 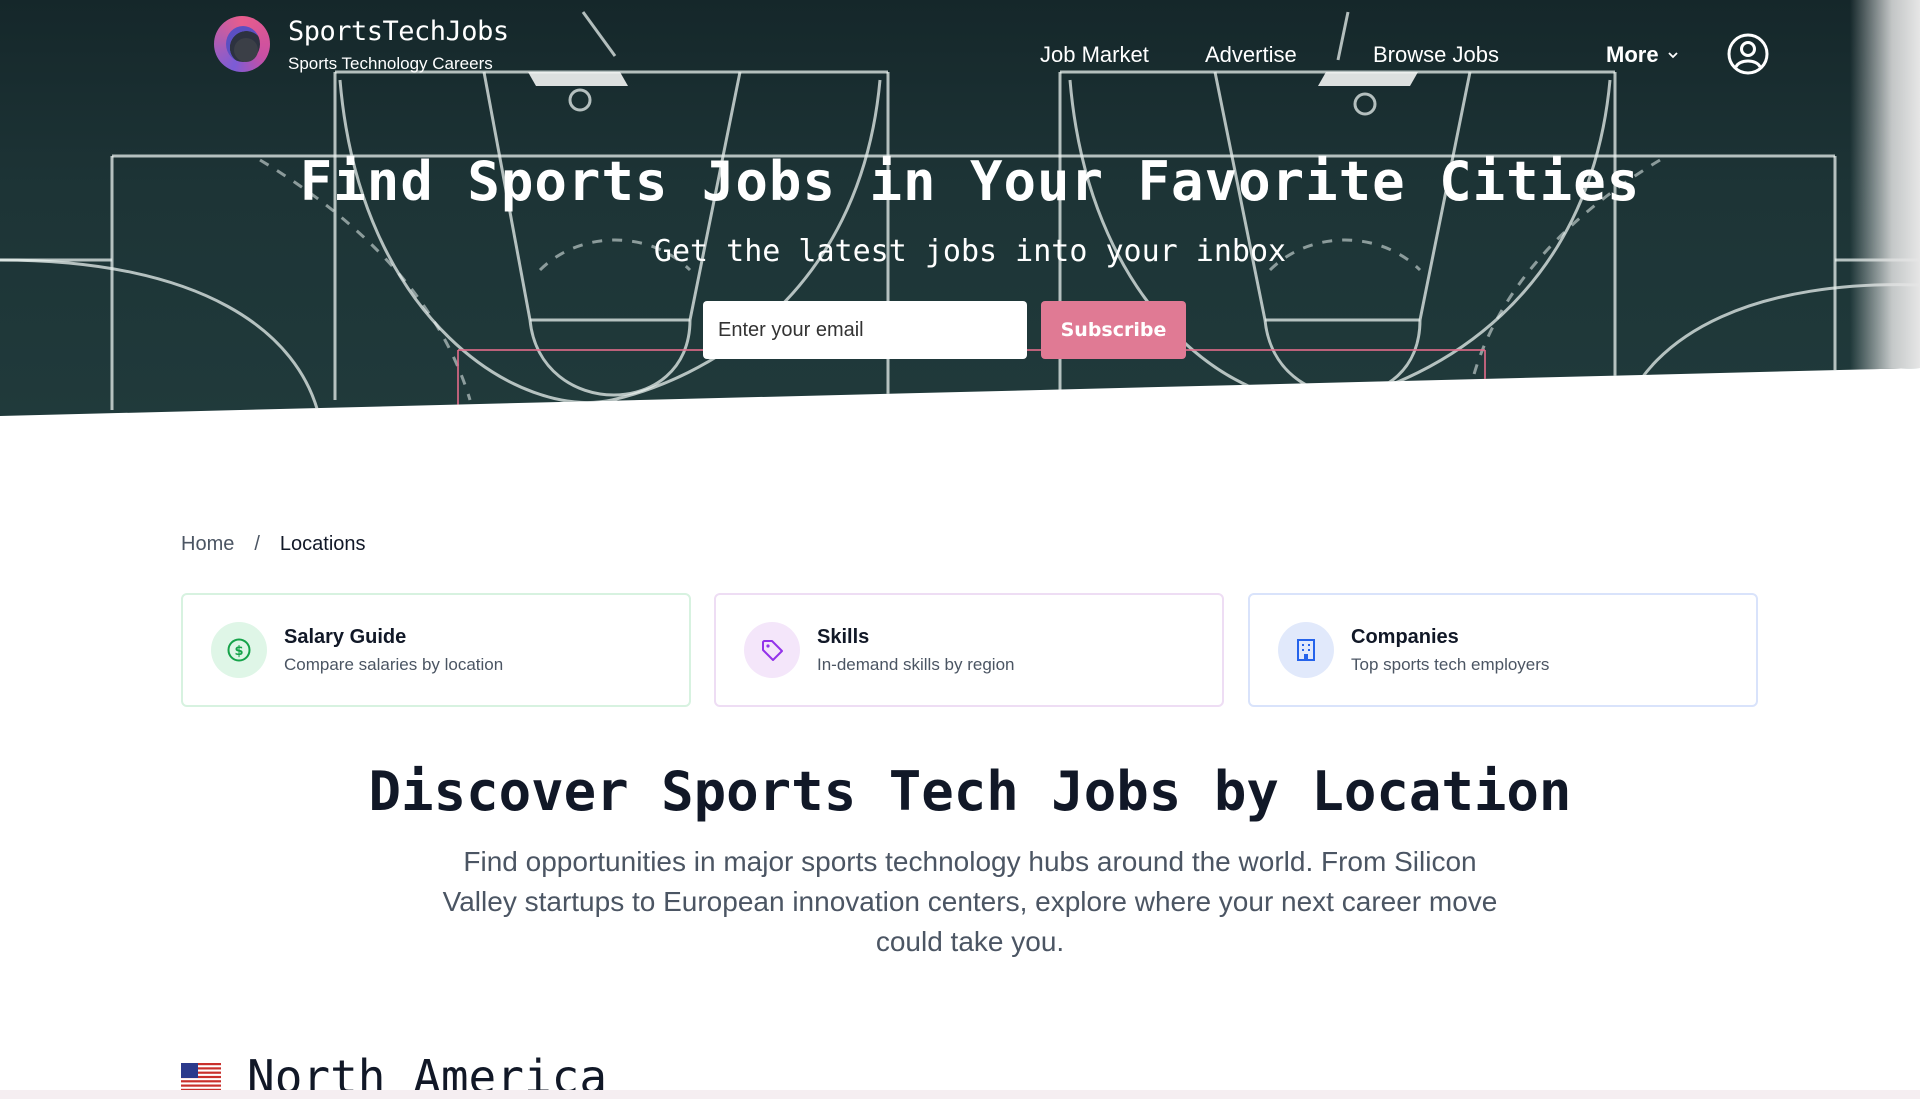 I want to click on brand-subtitle: Sports Technology Careers, so click(x=390, y=63).